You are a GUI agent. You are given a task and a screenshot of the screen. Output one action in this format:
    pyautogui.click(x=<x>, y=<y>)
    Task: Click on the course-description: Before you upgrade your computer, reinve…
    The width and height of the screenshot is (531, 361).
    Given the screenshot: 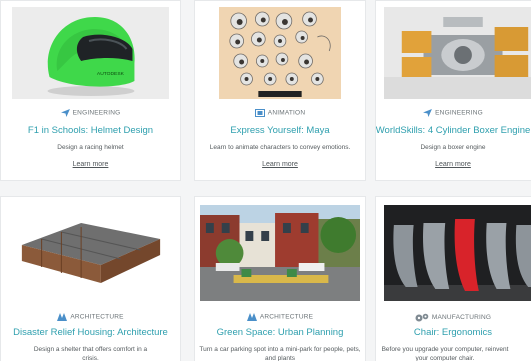 What is the action you would take?
    pyautogui.click(x=445, y=353)
    